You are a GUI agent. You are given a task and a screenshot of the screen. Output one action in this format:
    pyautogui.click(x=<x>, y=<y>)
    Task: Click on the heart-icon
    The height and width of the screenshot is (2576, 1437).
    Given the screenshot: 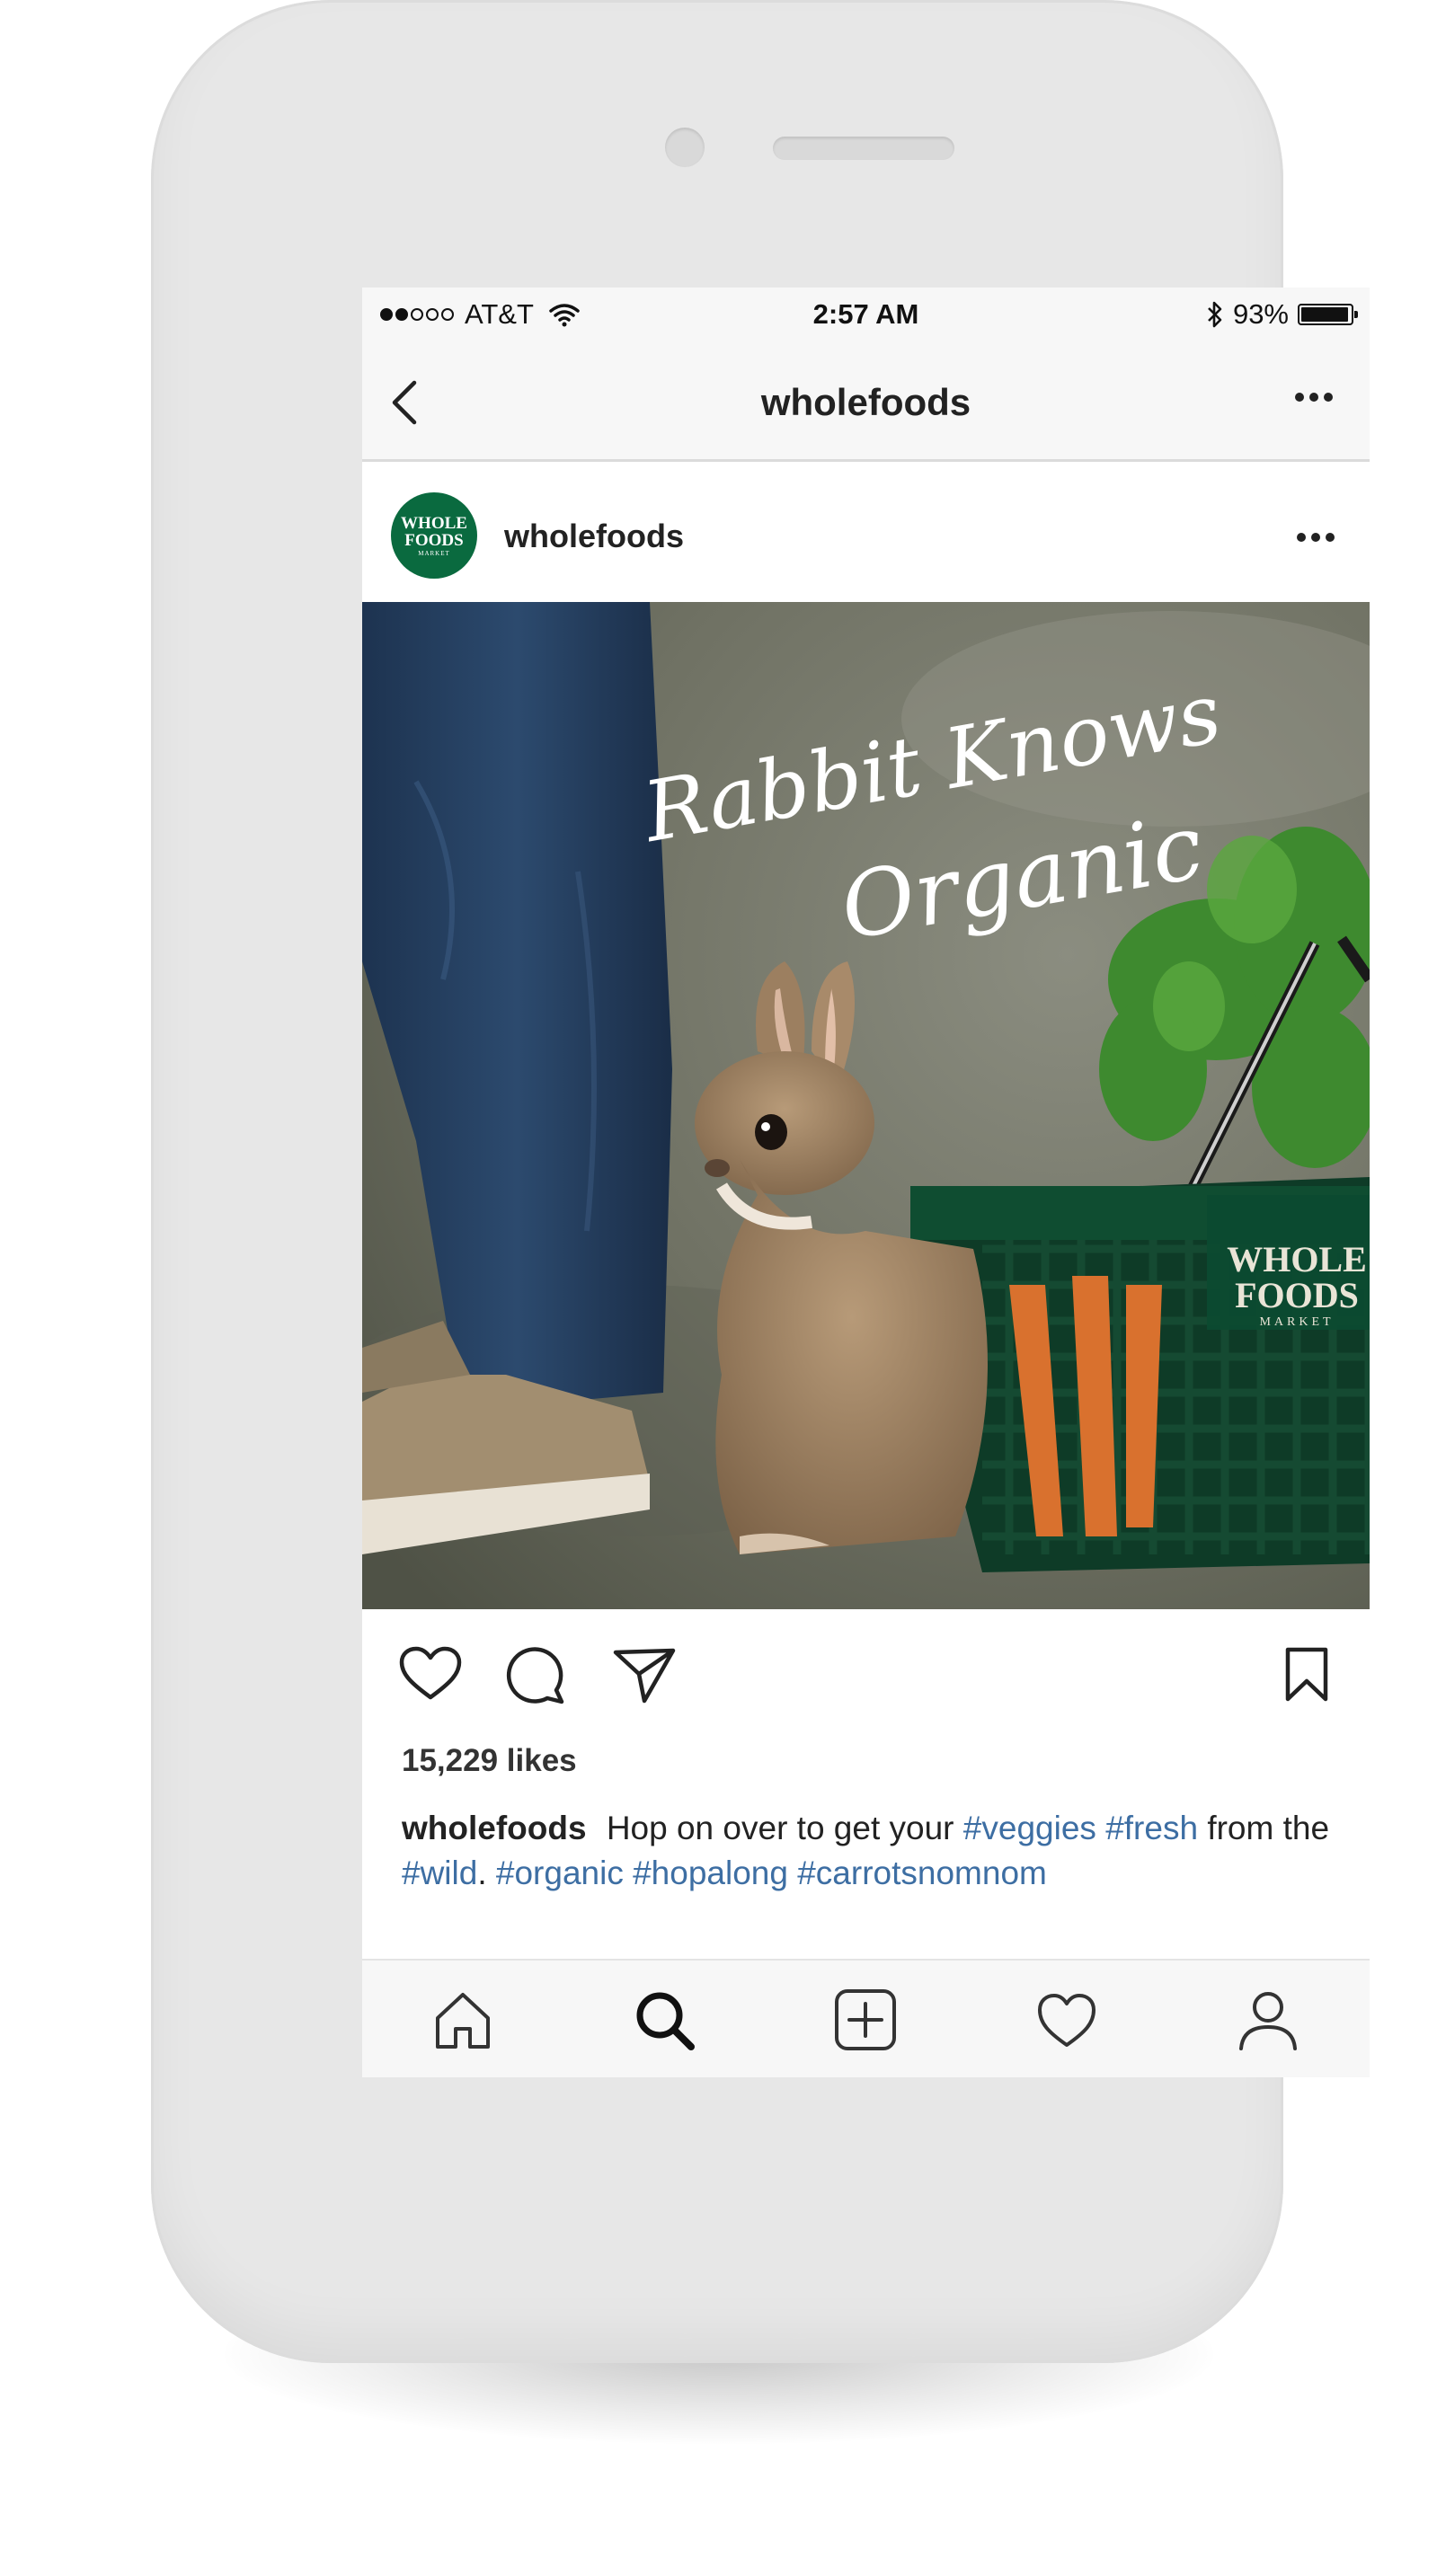 What is the action you would take?
    pyautogui.click(x=430, y=1674)
    